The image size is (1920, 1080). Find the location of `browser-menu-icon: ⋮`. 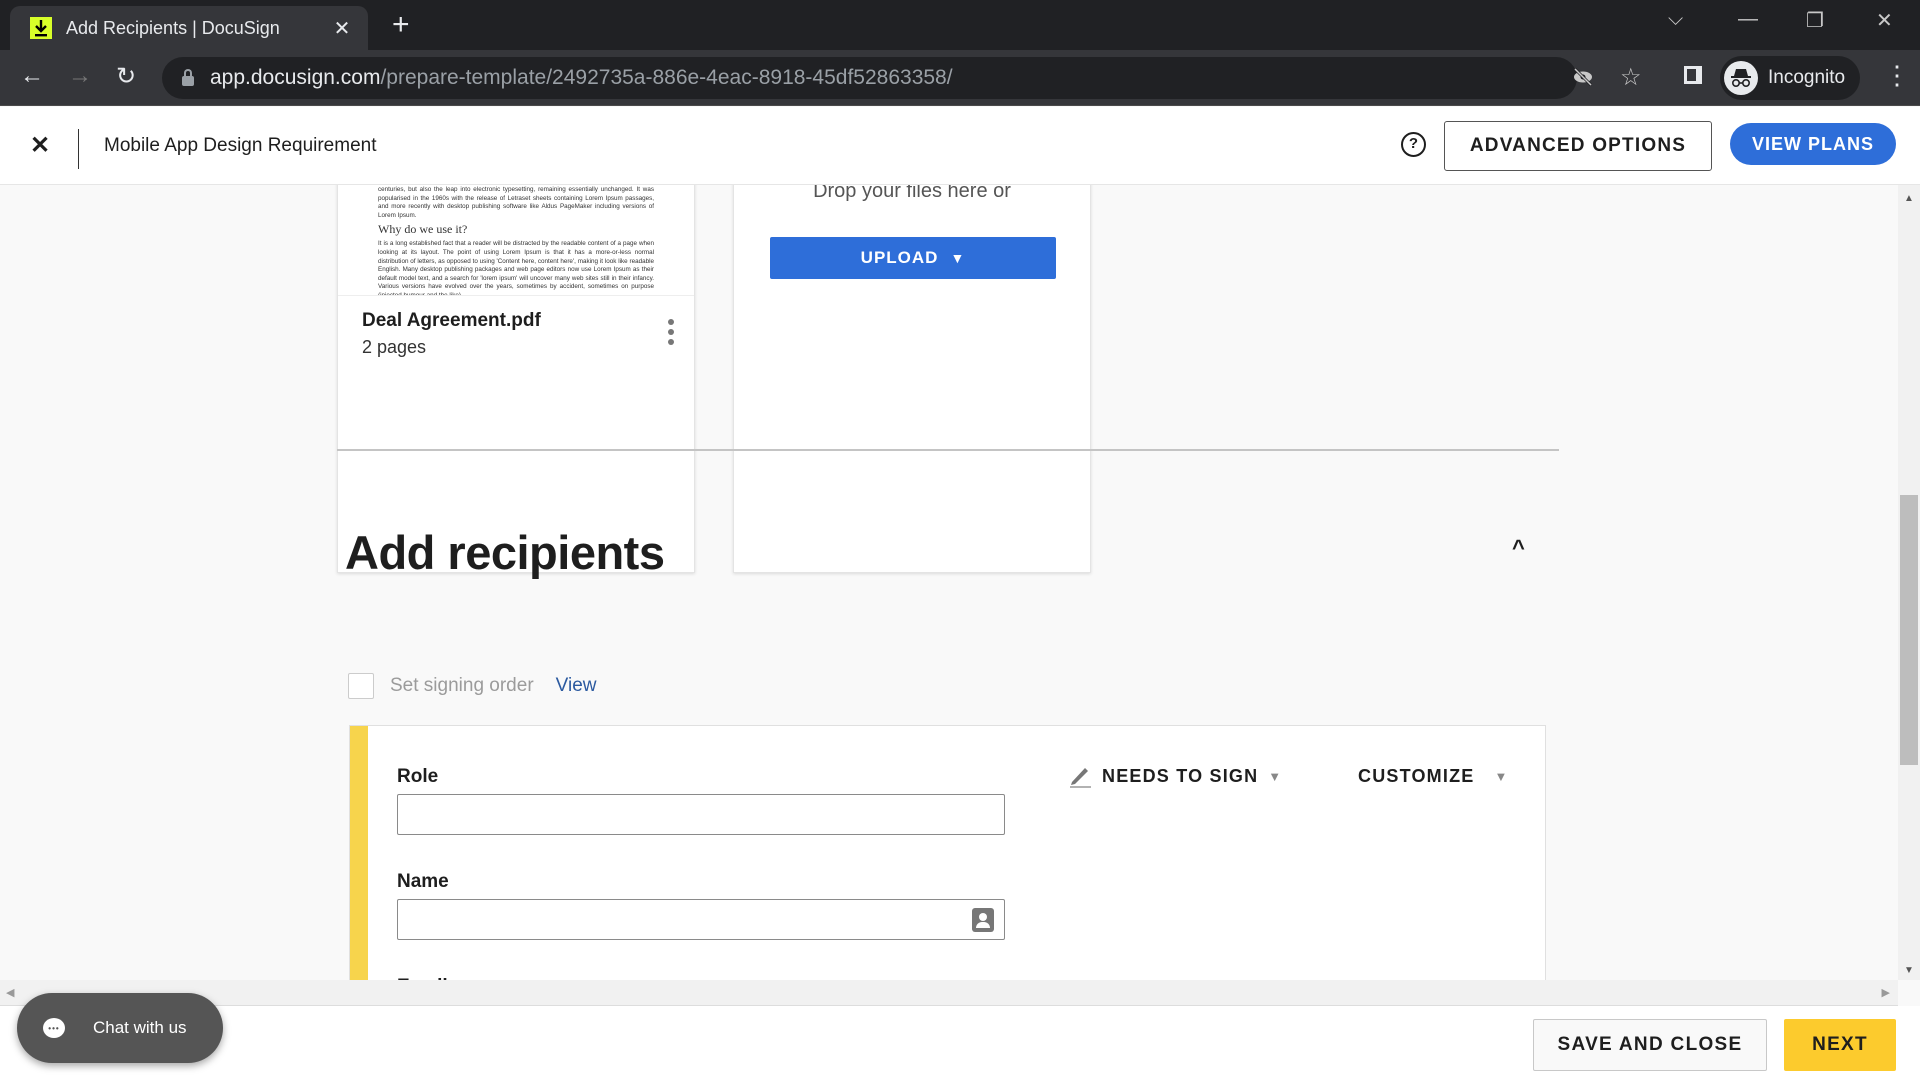

browser-menu-icon: ⋮ is located at coordinates (1897, 75).